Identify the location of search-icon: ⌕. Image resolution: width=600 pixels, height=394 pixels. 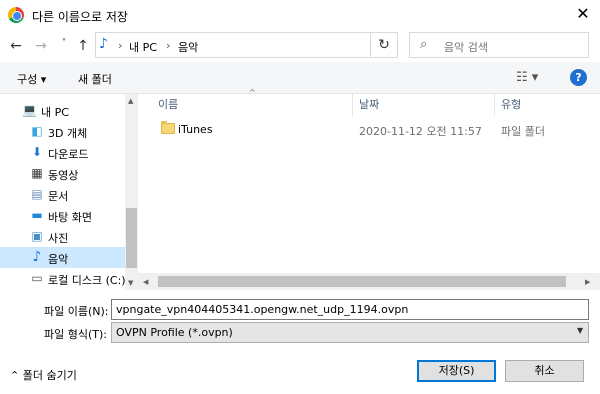
(424, 44).